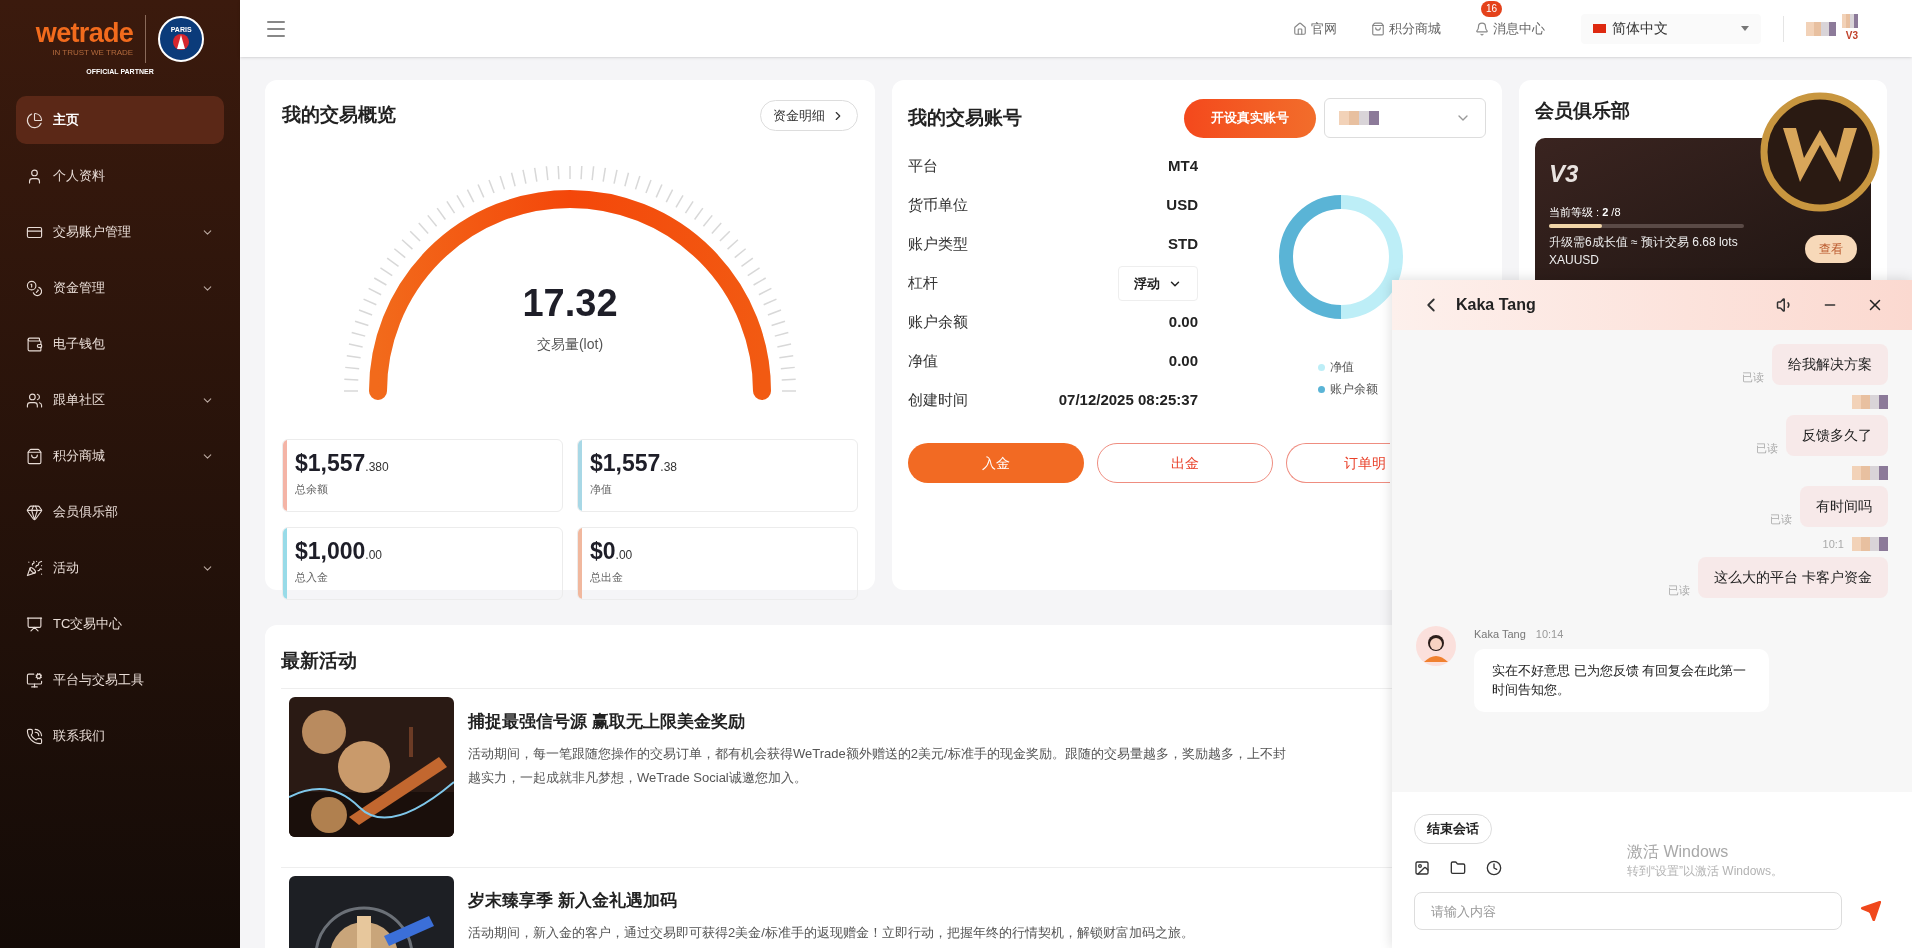 Image resolution: width=1912 pixels, height=948 pixels. What do you see at coordinates (923, 283) in the screenshot?
I see `field-label: 杠杆` at bounding box center [923, 283].